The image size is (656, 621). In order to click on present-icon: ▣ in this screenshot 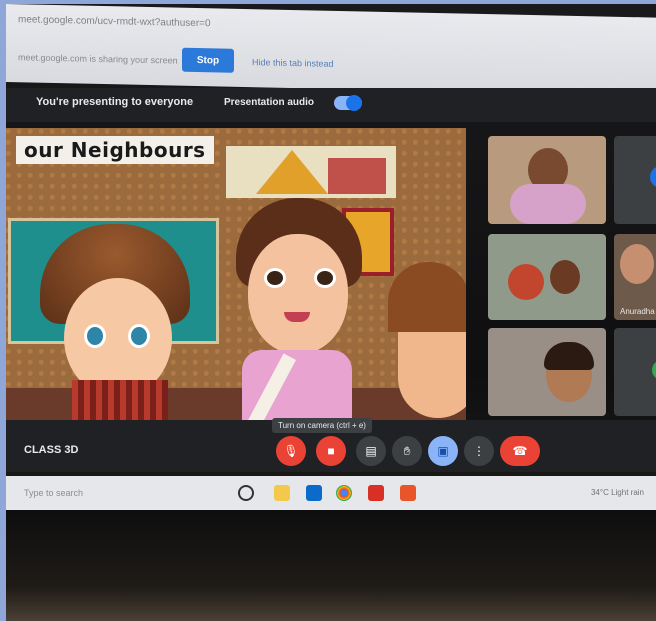, I will do `click(443, 451)`.